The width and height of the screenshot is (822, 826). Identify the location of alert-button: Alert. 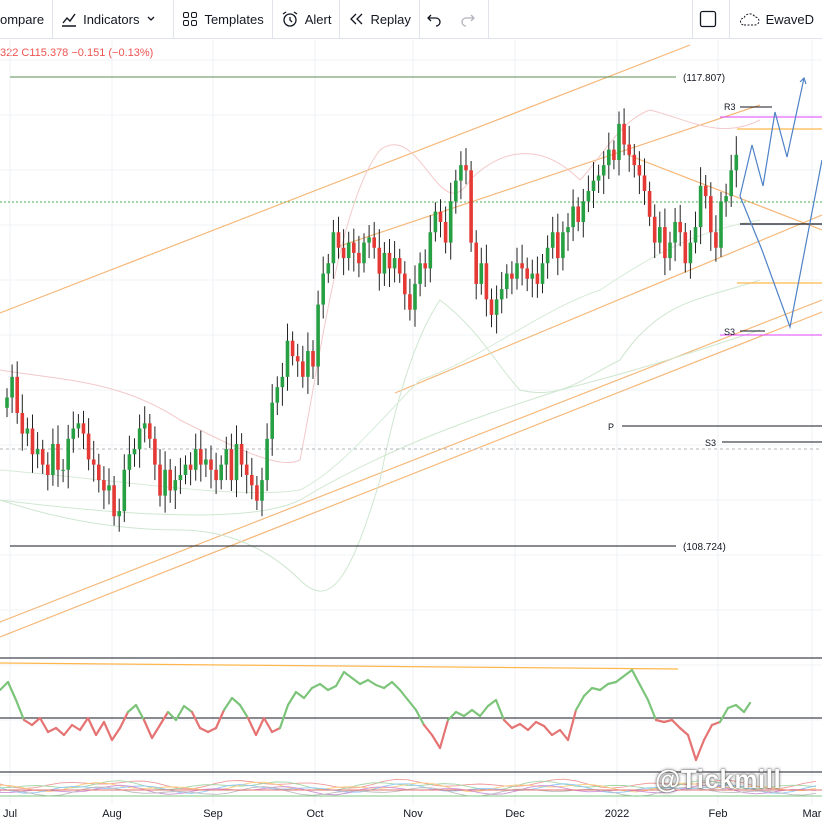
(307, 19).